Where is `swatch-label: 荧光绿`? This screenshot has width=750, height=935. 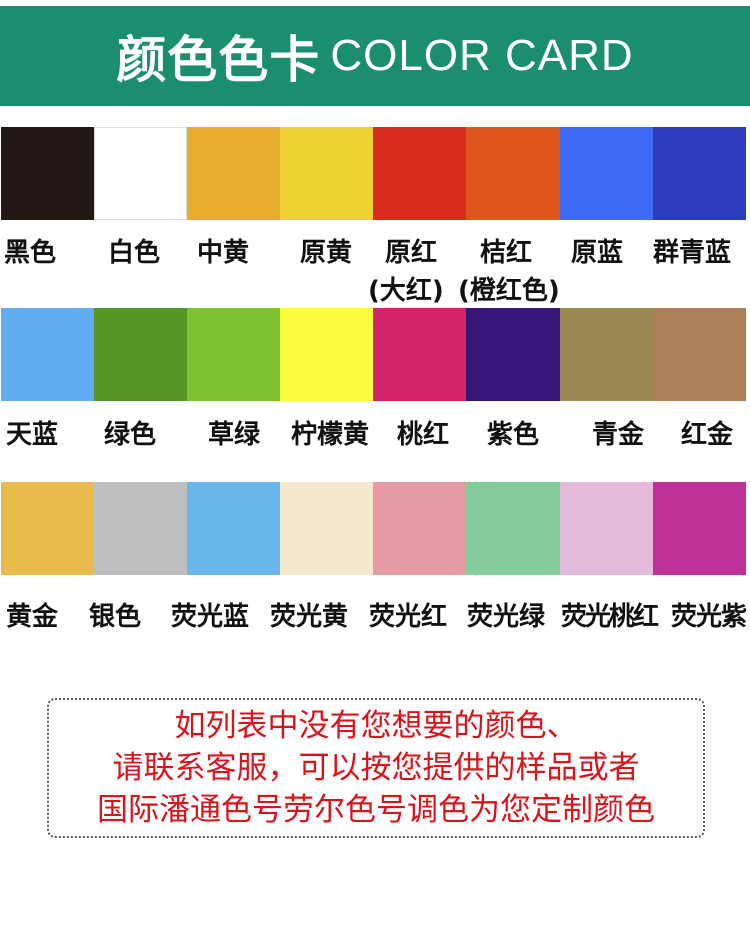
swatch-label: 荧光绿 is located at coordinates (506, 617).